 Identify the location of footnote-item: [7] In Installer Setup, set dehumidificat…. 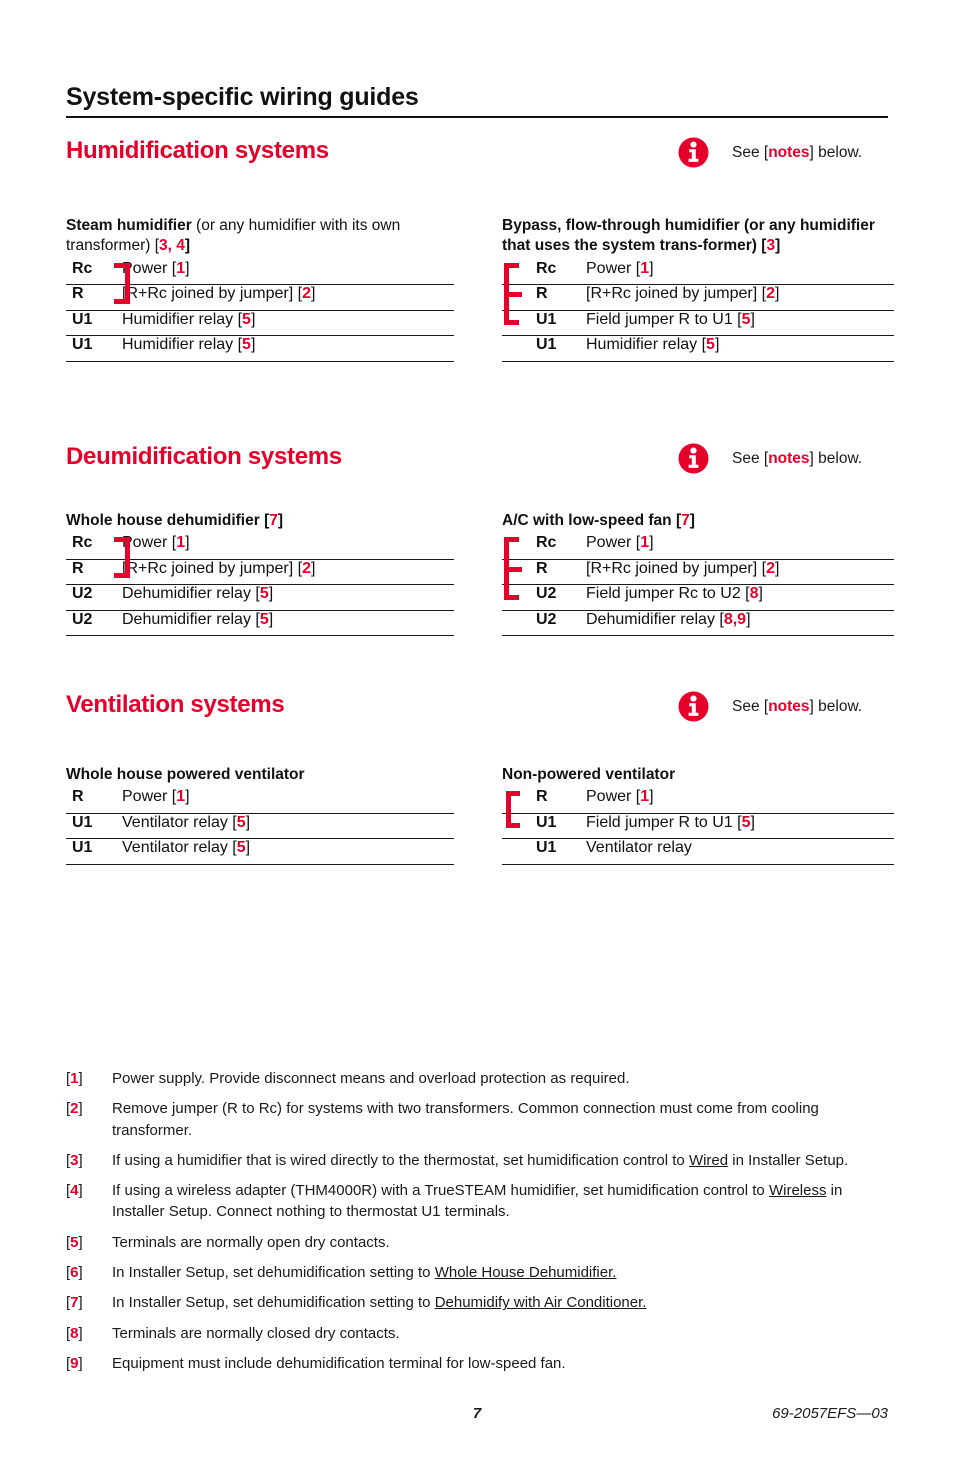
(480, 1302).